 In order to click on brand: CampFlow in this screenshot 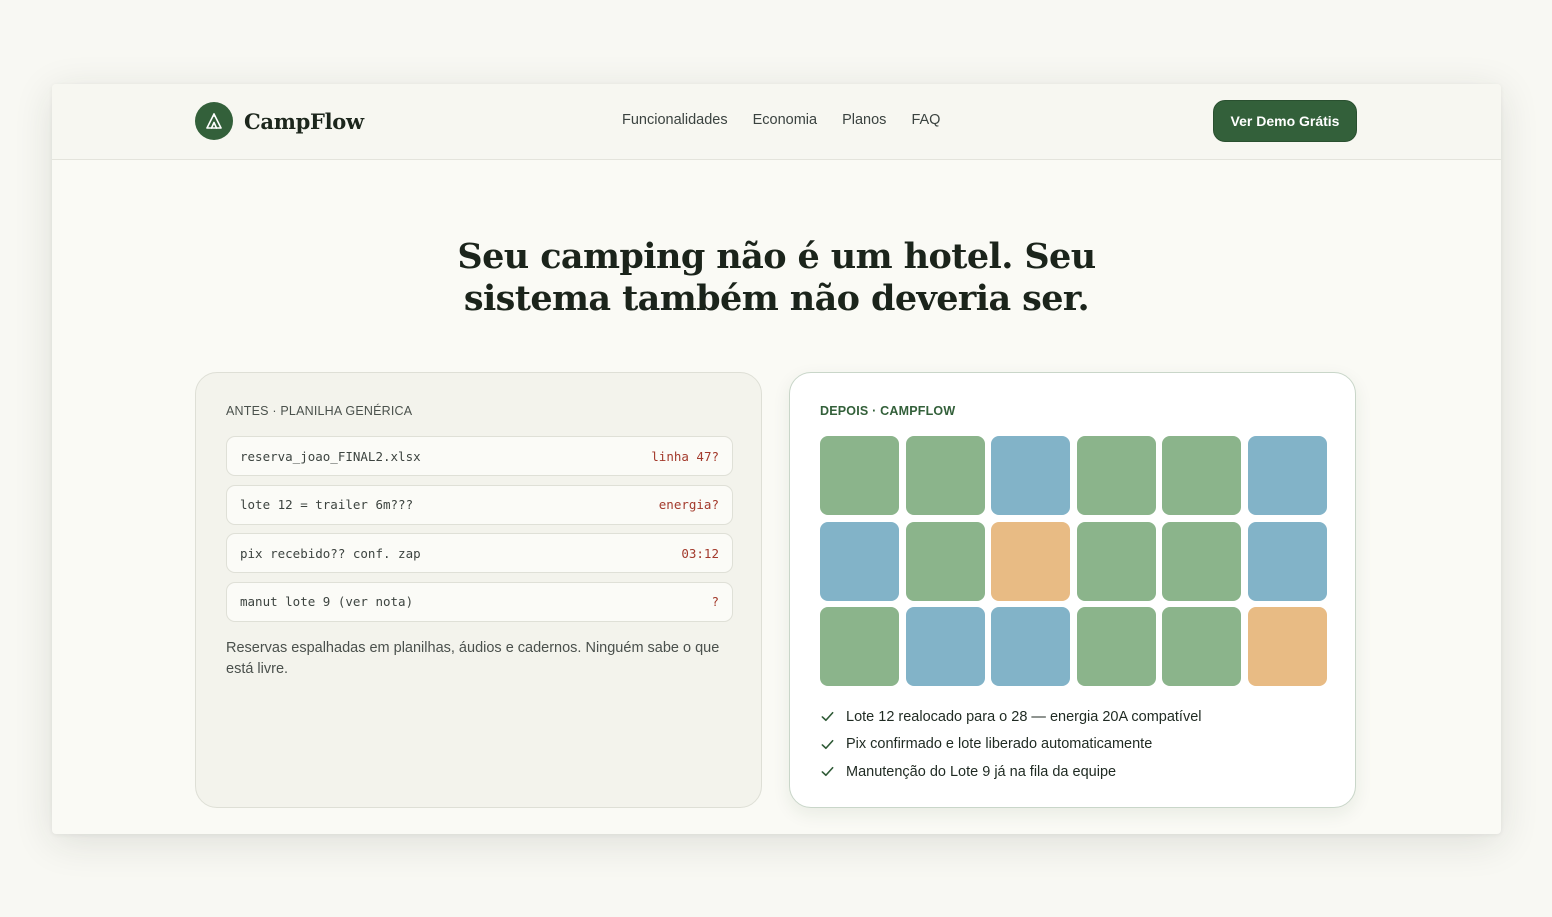, I will do `click(279, 121)`.